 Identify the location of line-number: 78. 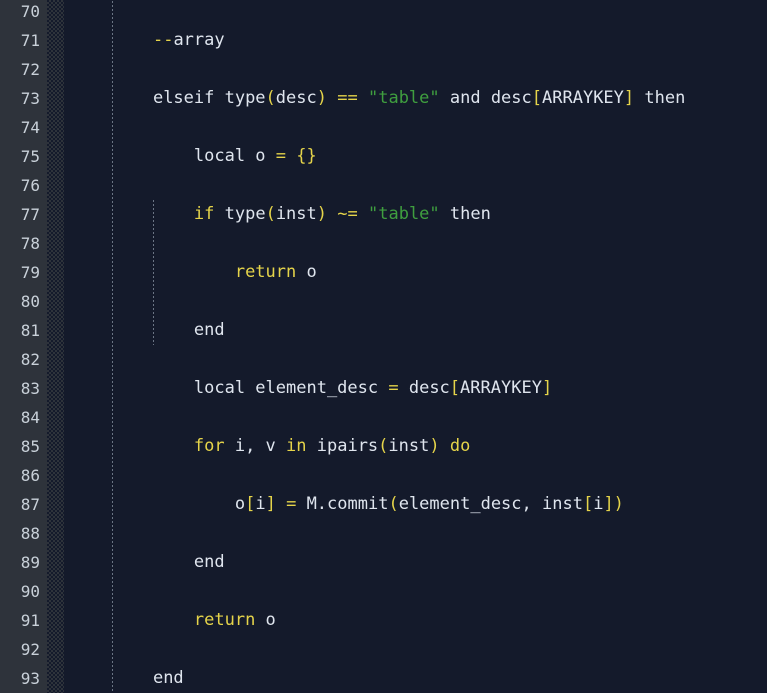
(30, 243).